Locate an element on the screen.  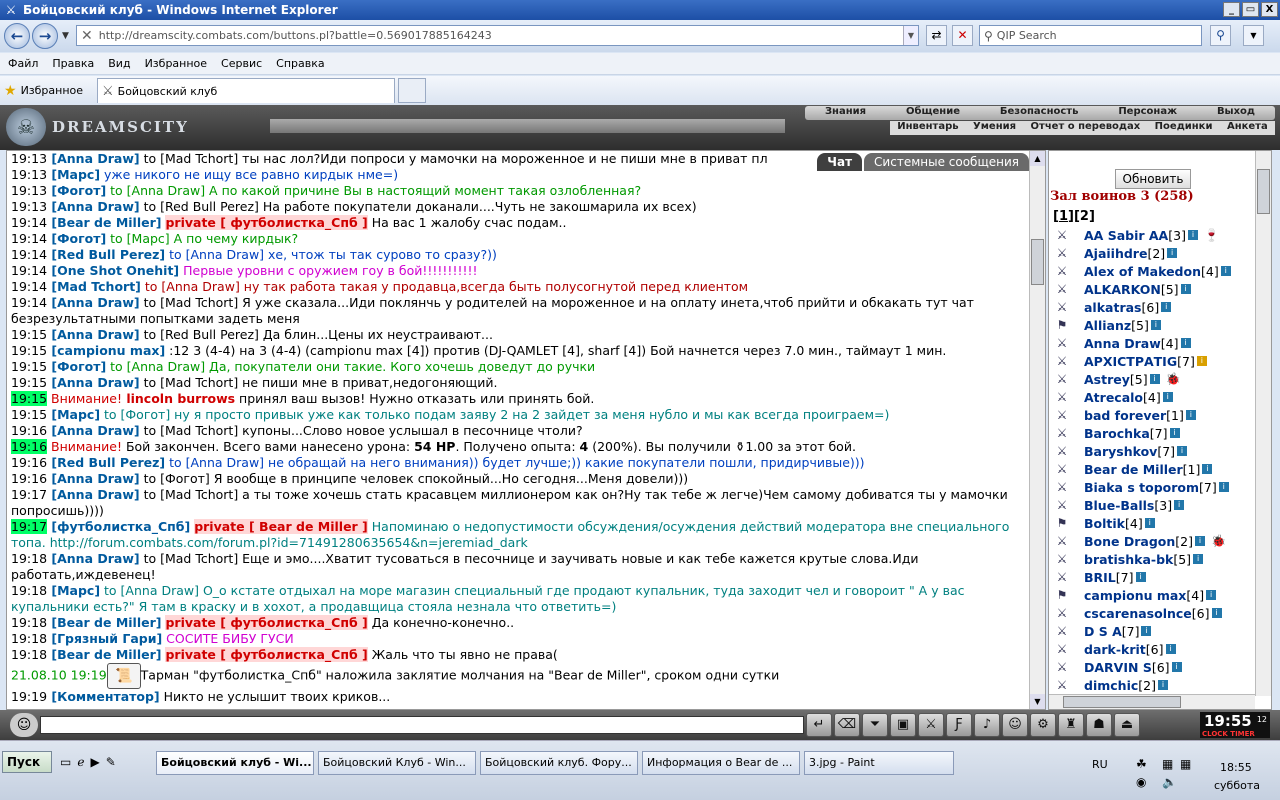
chat-nick: [campionu max] is located at coordinates (106, 350).